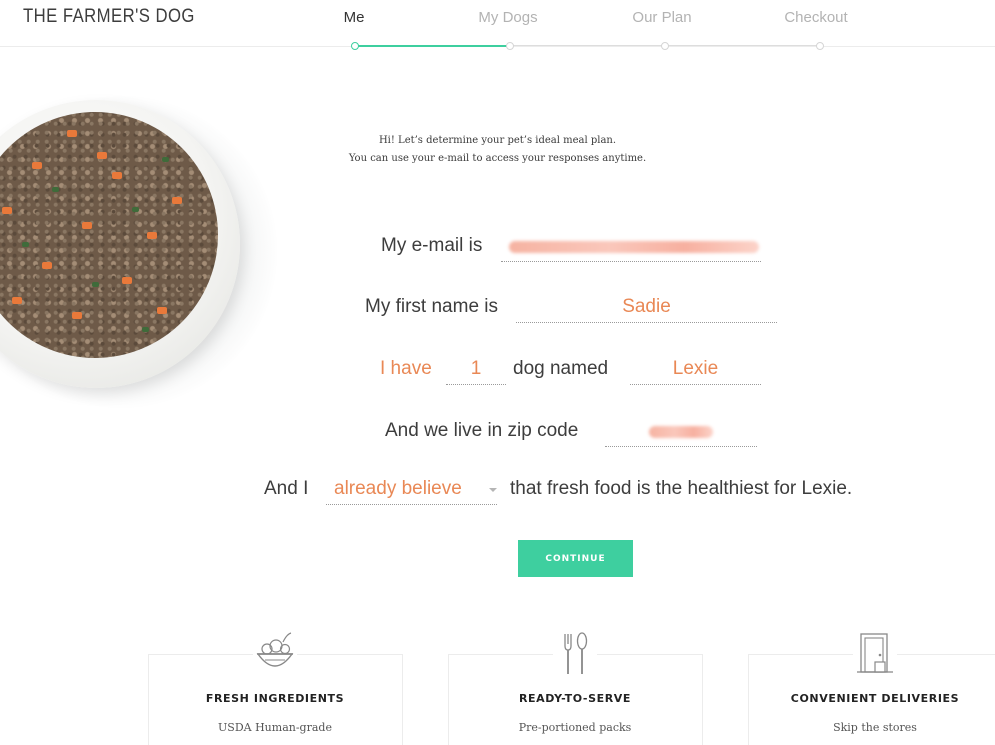  What do you see at coordinates (875, 653) in the screenshot?
I see `door-delivery-icon` at bounding box center [875, 653].